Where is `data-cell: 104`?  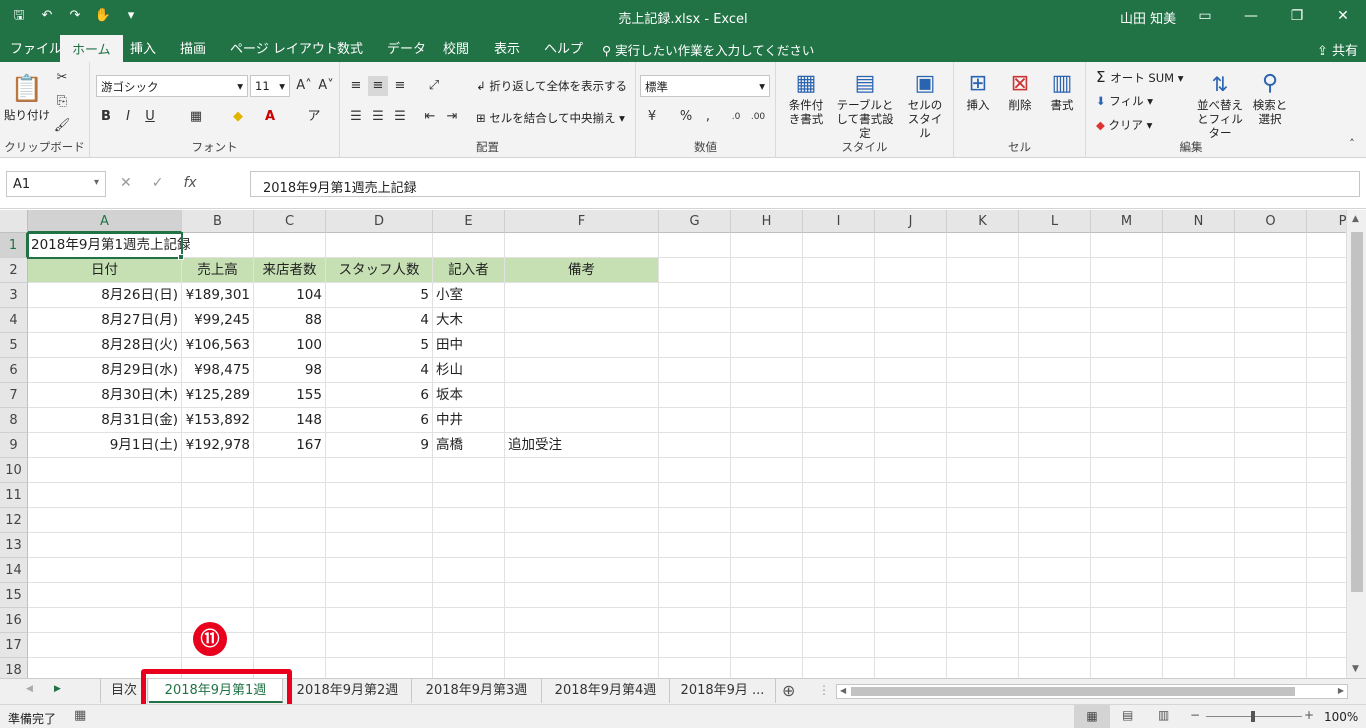
data-cell: 104 is located at coordinates (290, 295).